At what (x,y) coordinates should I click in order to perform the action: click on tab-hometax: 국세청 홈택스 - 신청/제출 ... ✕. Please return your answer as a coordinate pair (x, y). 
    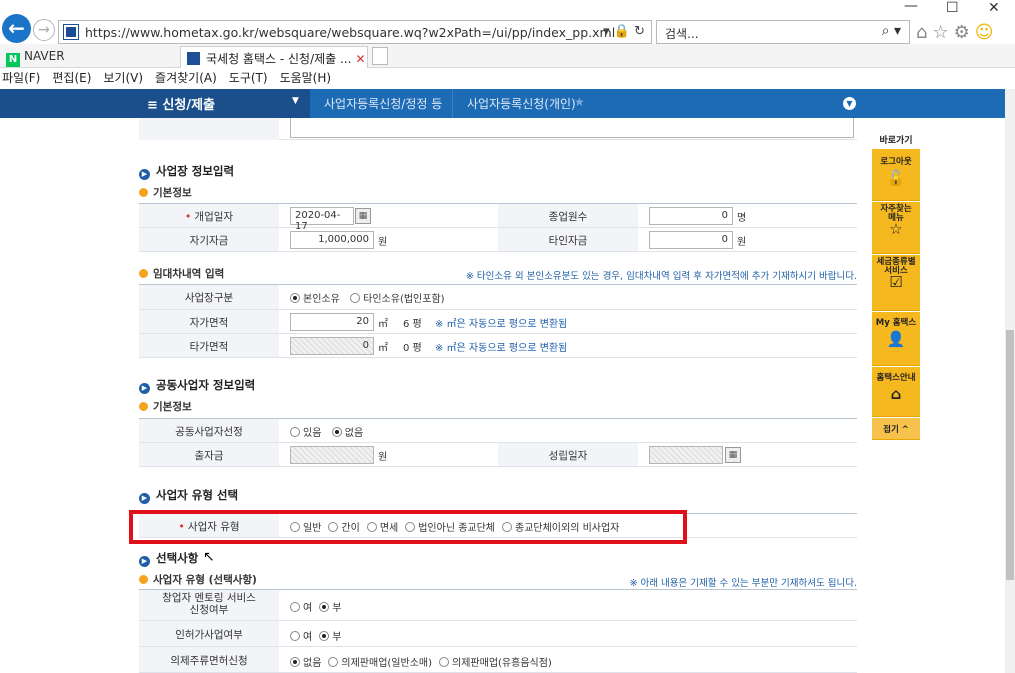
    Looking at the image, I should click on (274, 57).